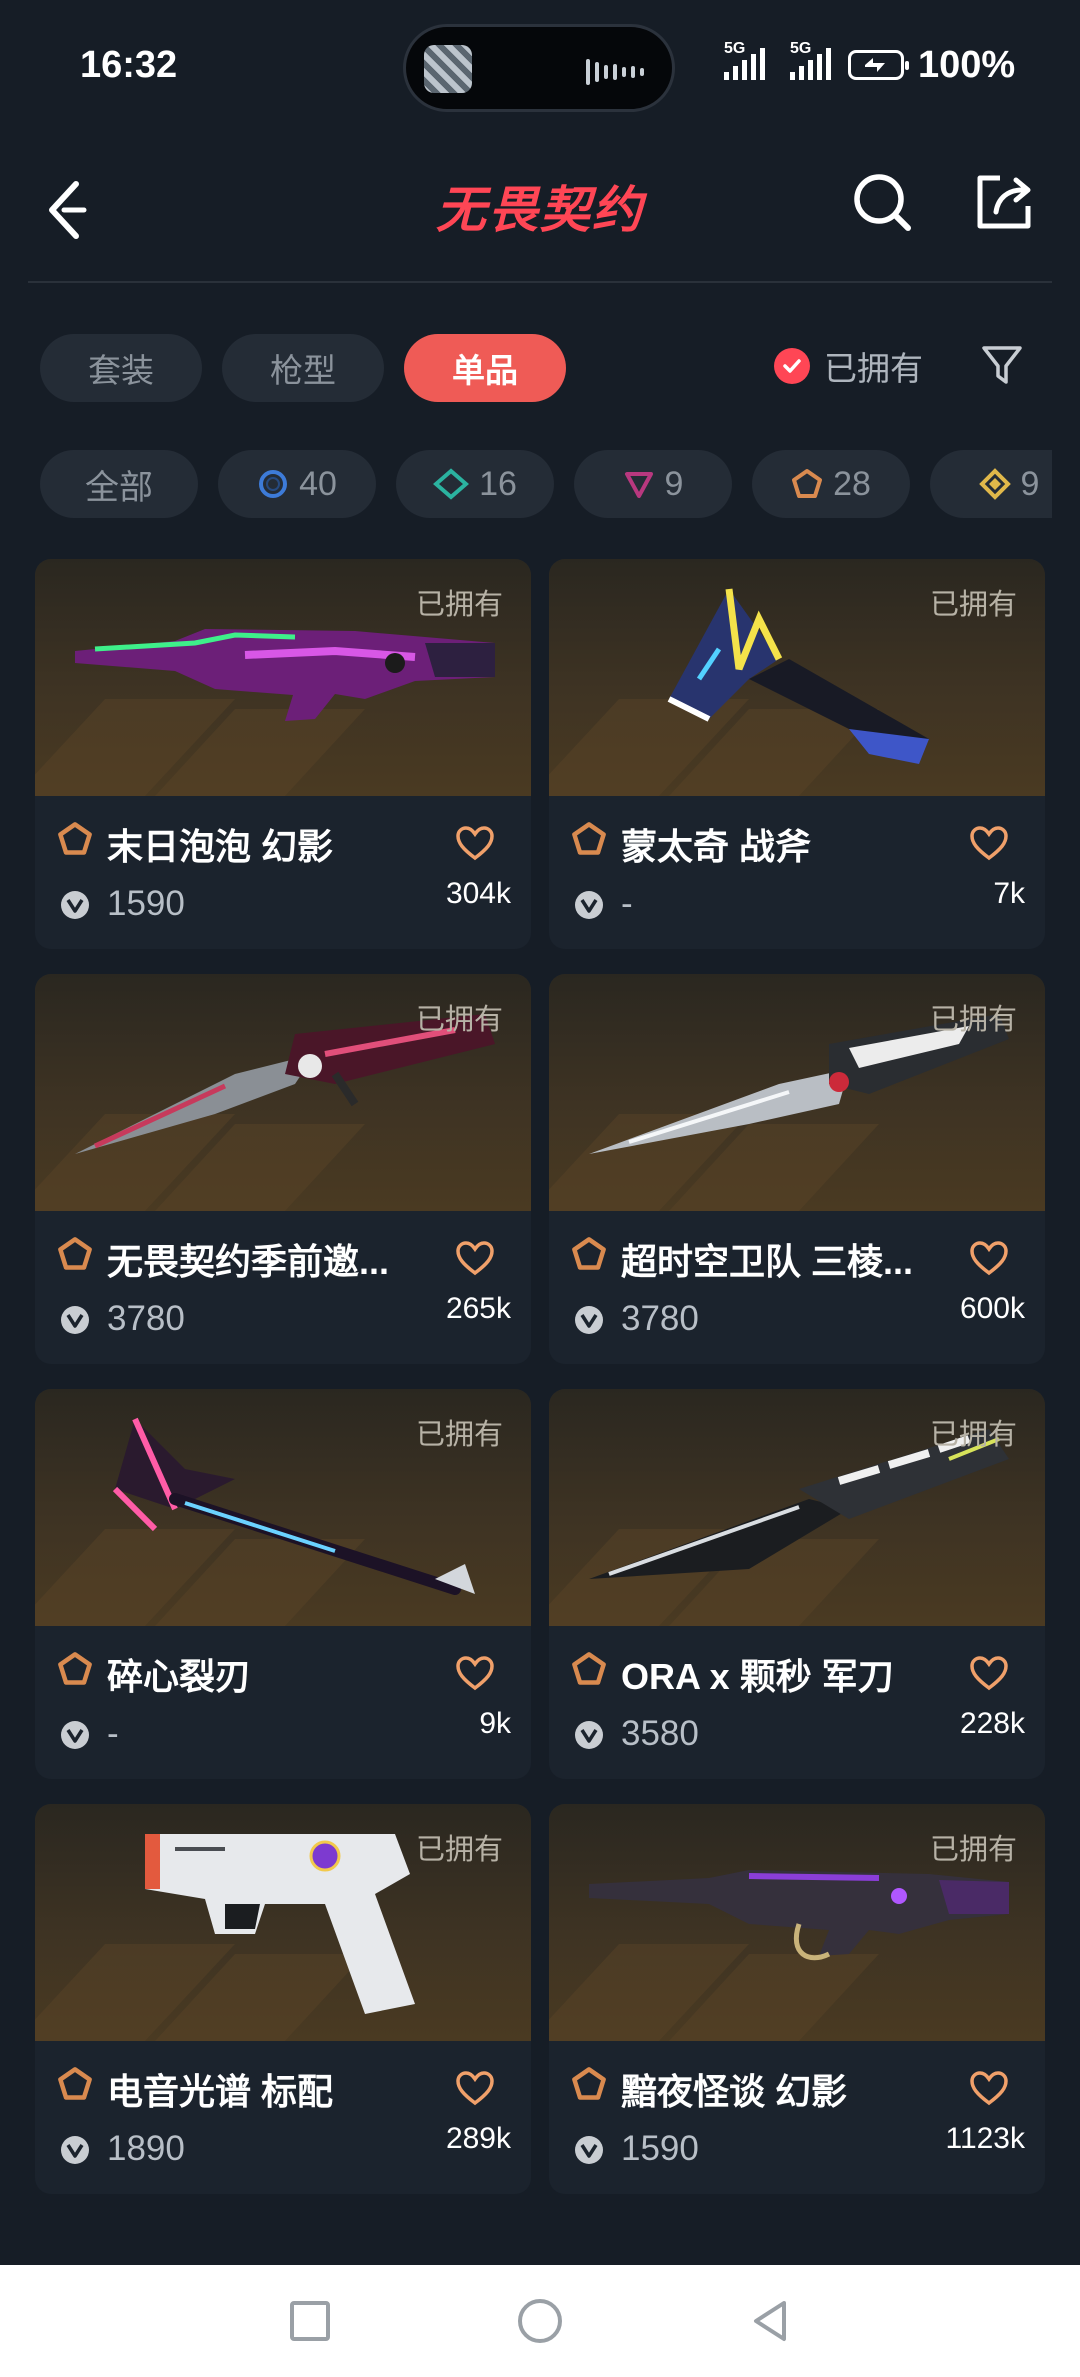 The height and width of the screenshot is (2377, 1080). Describe the element at coordinates (757, 1676) in the screenshot. I see `skin-name: ORA x 颗秒 军刀` at that location.